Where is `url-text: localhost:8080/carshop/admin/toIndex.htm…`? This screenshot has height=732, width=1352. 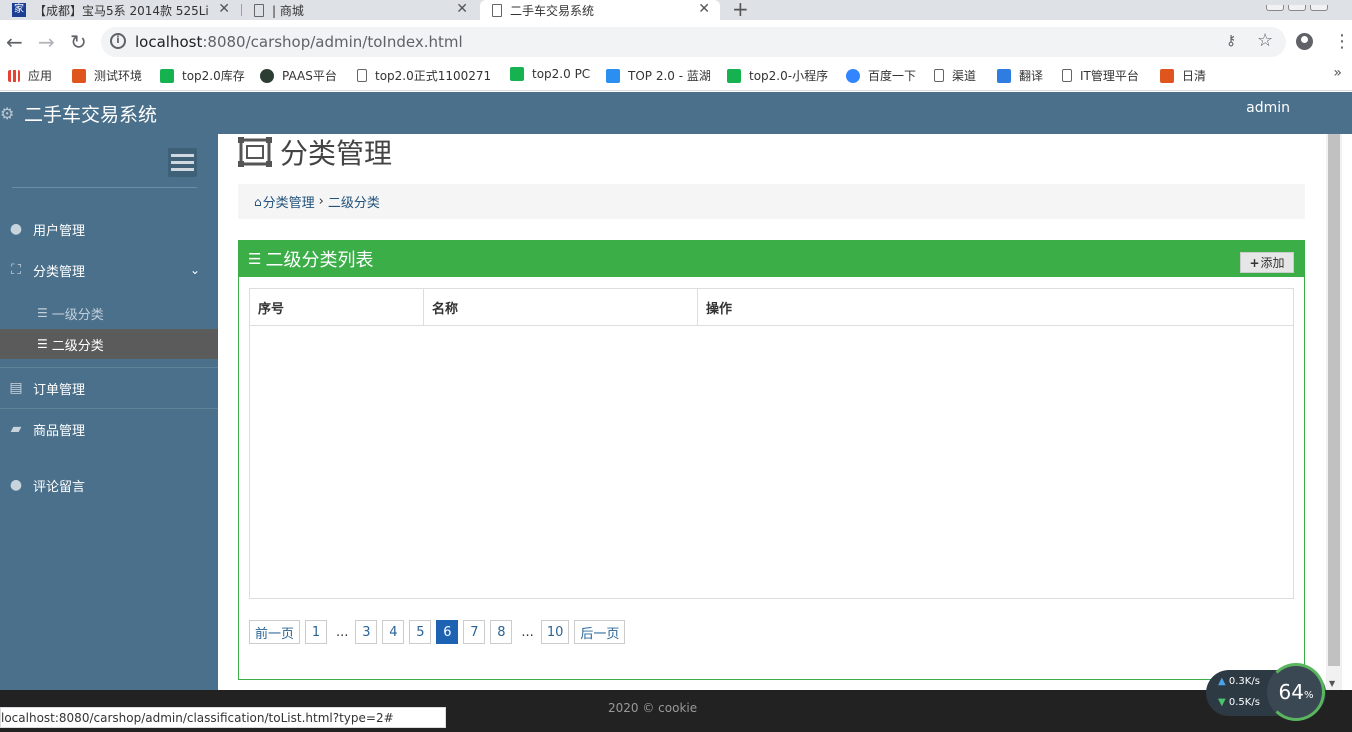
url-text: localhost:8080/carshop/admin/toIndex.htm… is located at coordinates (299, 42).